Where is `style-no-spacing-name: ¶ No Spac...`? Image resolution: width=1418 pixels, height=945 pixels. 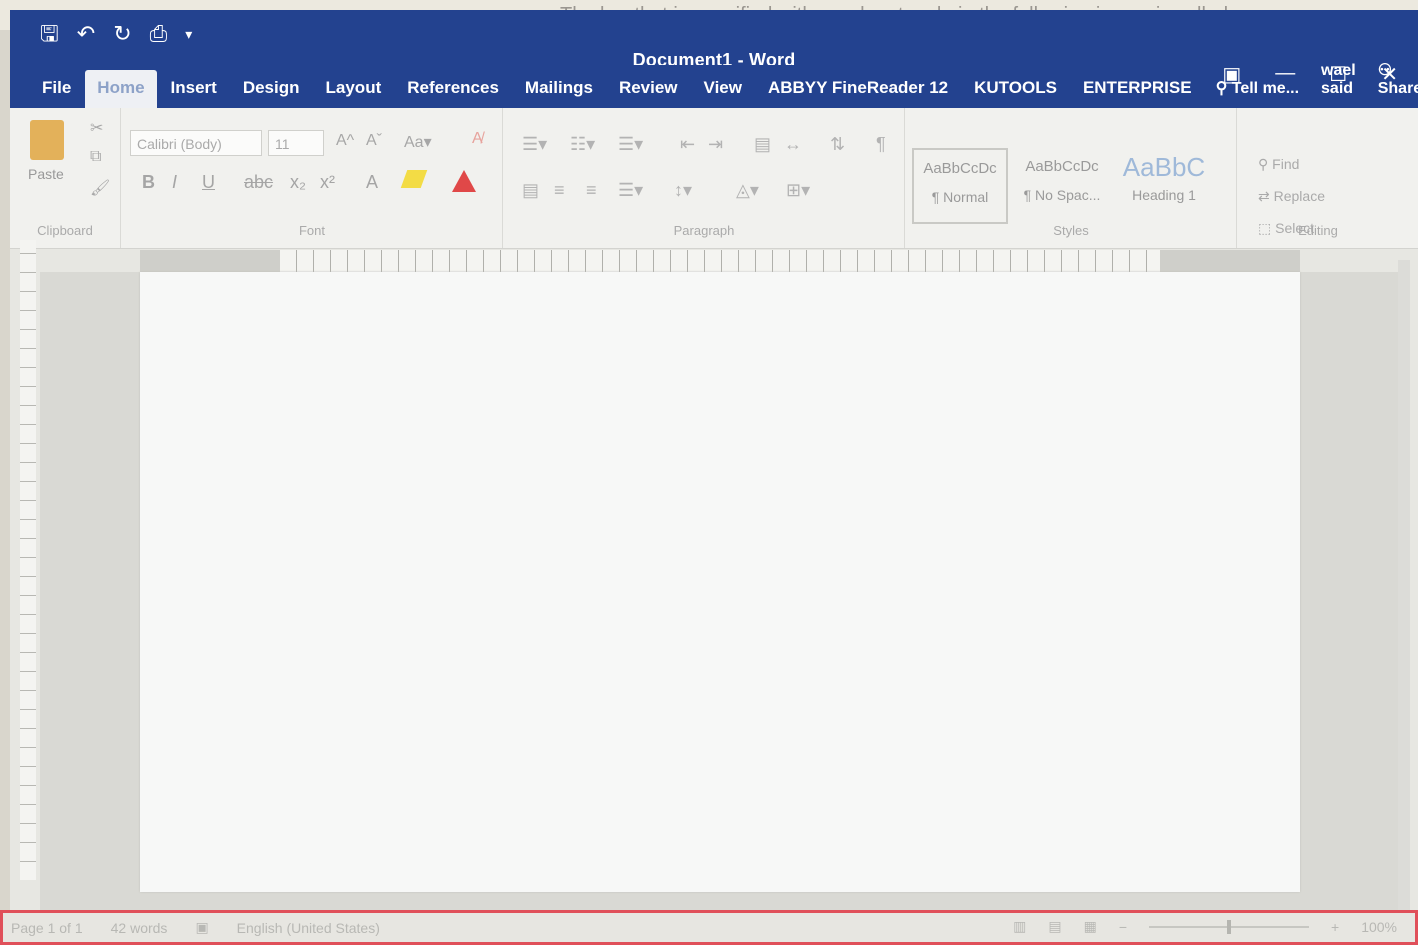
style-no-spacing-name: ¶ No Spac... is located at coordinates (1062, 195).